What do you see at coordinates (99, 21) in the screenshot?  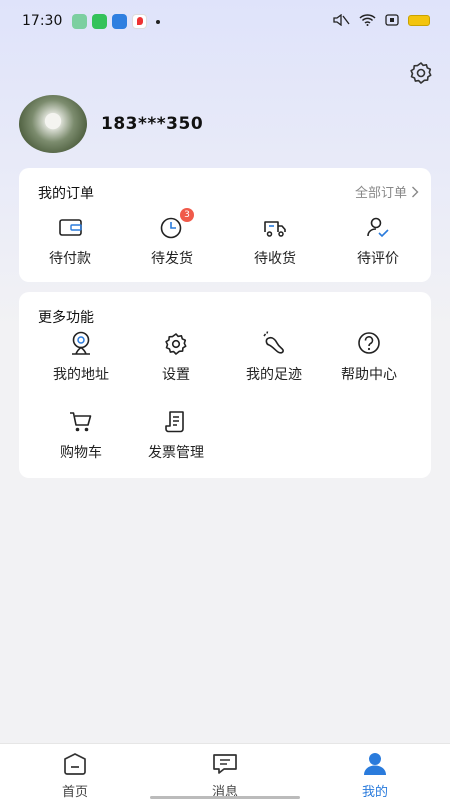 I see `chat-app-icon` at bounding box center [99, 21].